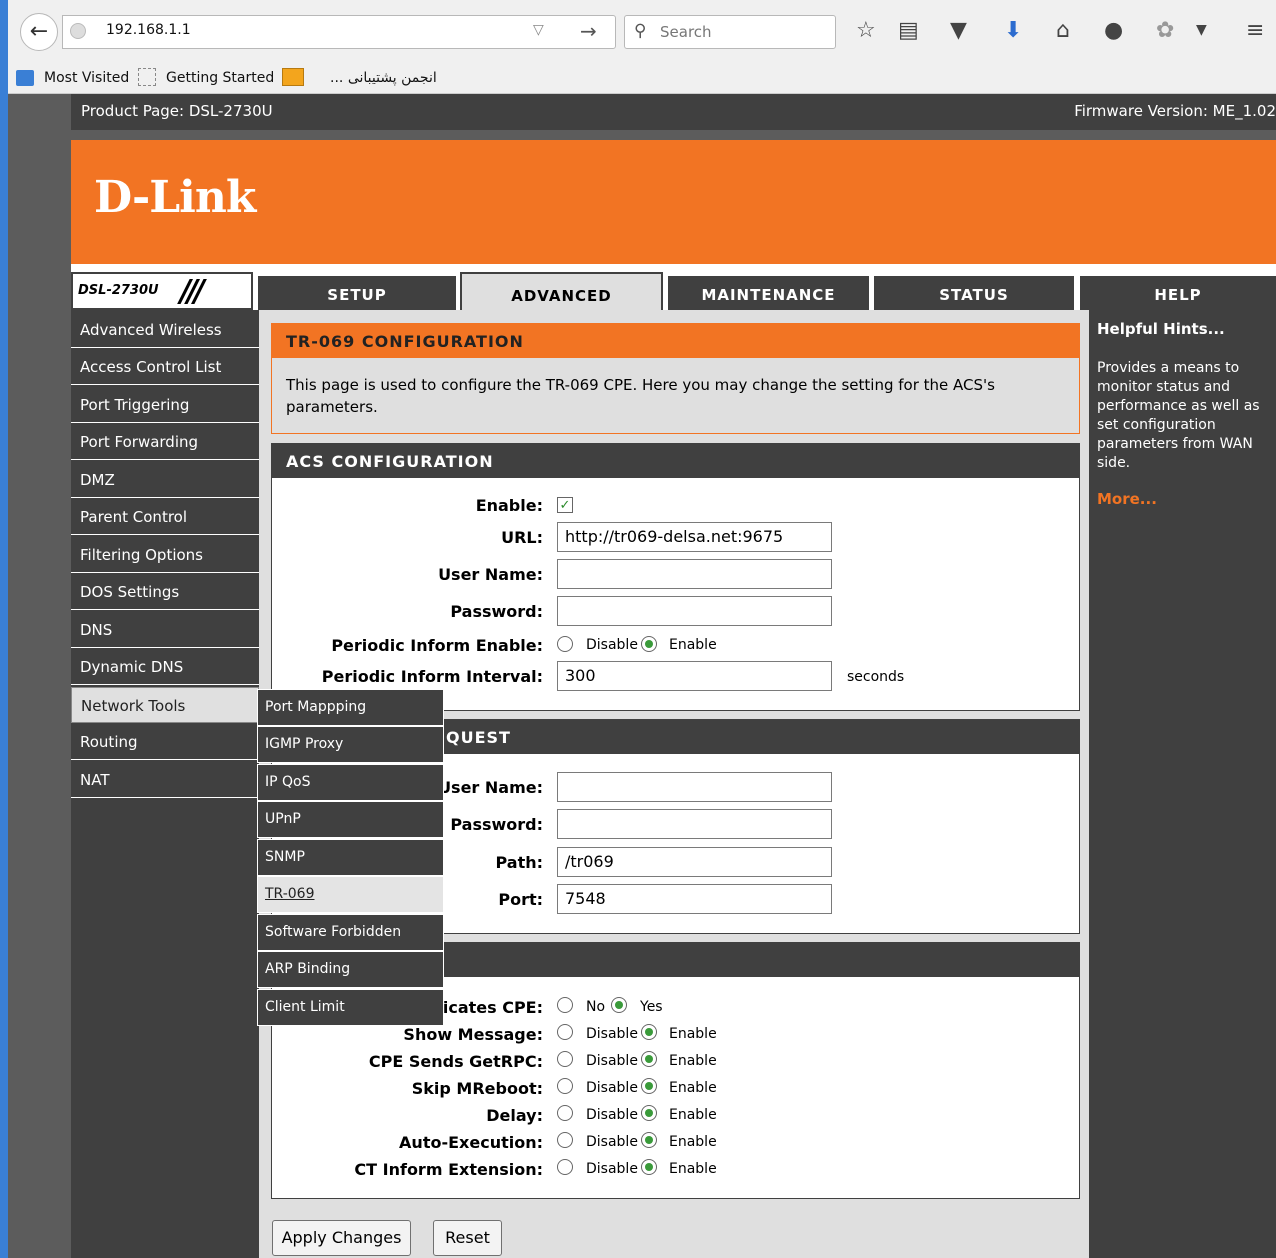 This screenshot has height=1258, width=1276. What do you see at coordinates (612, 645) in the screenshot?
I see `periodic-disable-label: Disable` at bounding box center [612, 645].